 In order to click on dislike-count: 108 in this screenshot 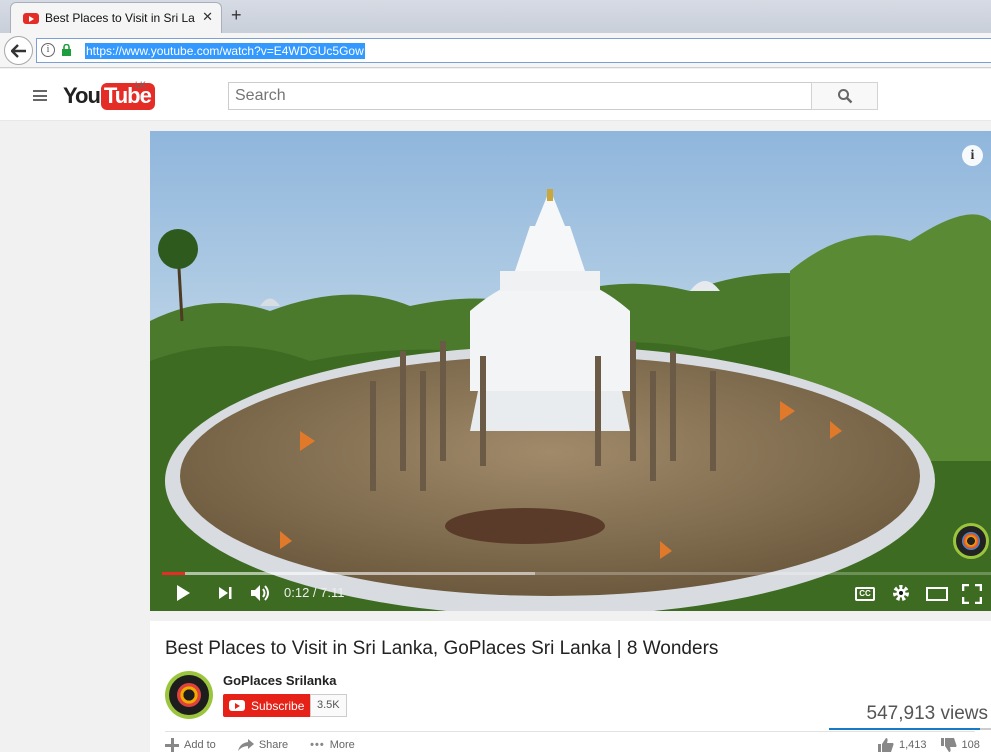, I will do `click(970, 745)`.